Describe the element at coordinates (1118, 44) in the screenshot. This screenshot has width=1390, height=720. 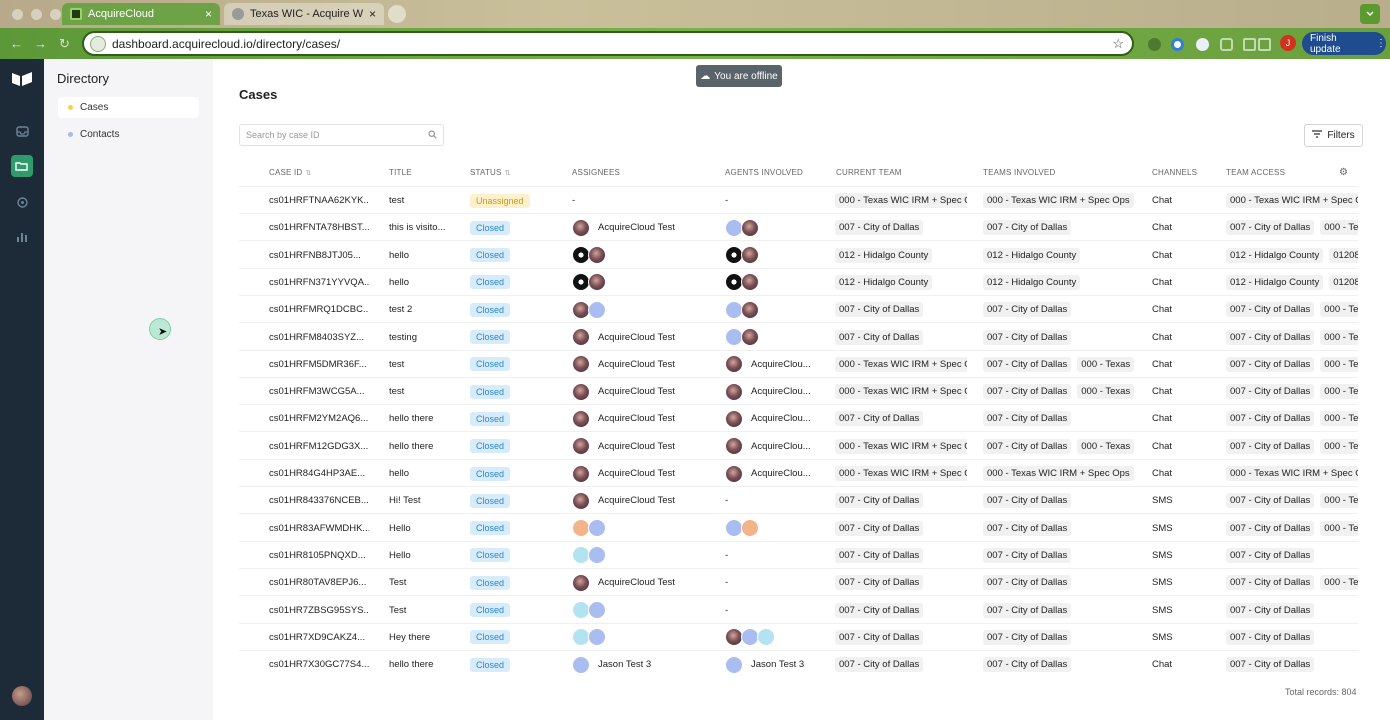
I see `bookmark-star-icon: ☆` at that location.